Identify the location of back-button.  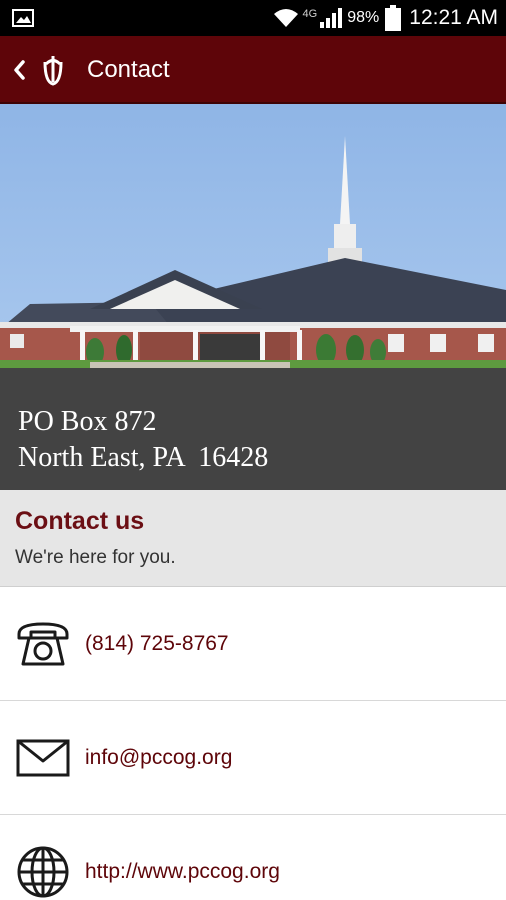
(19, 70).